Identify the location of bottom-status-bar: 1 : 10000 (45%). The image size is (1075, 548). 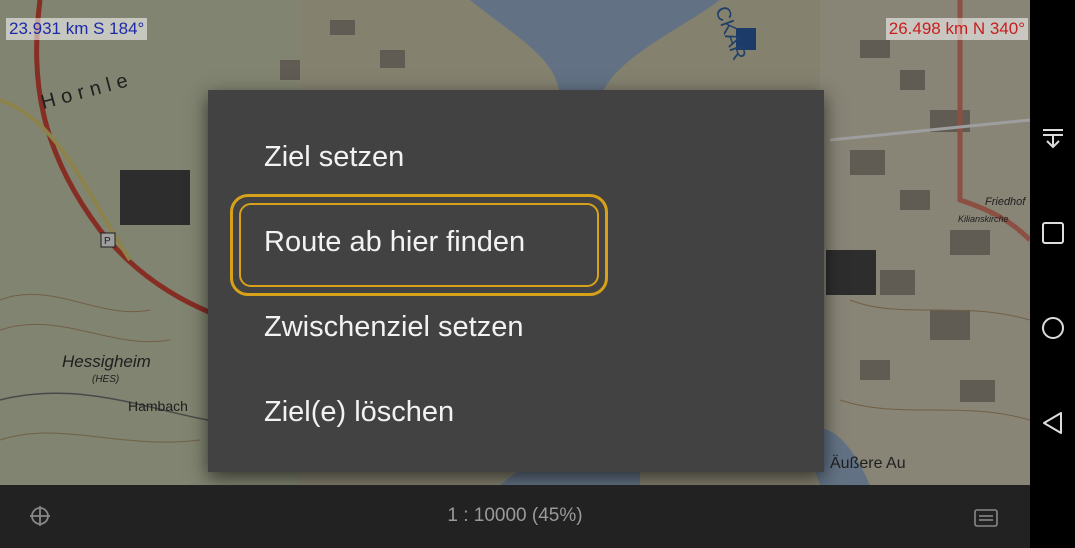
(515, 516).